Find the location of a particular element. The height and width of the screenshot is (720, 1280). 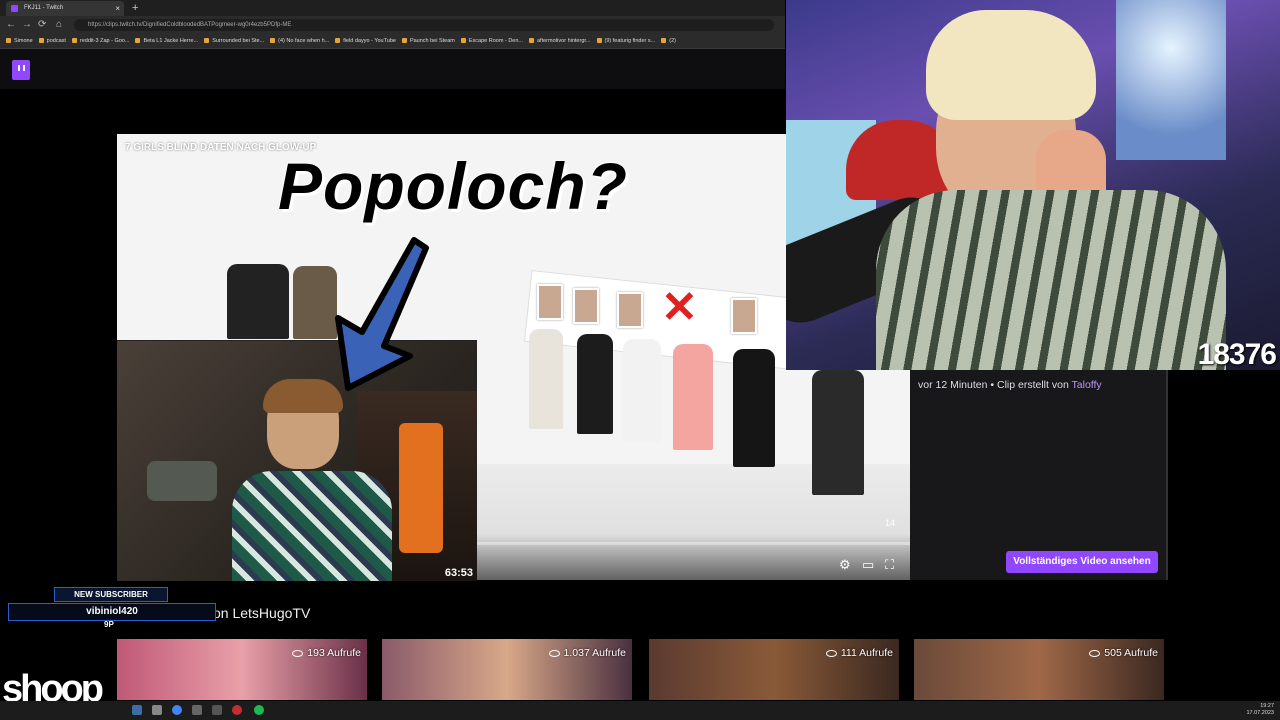

new-tab-button: + is located at coordinates (135, 8).